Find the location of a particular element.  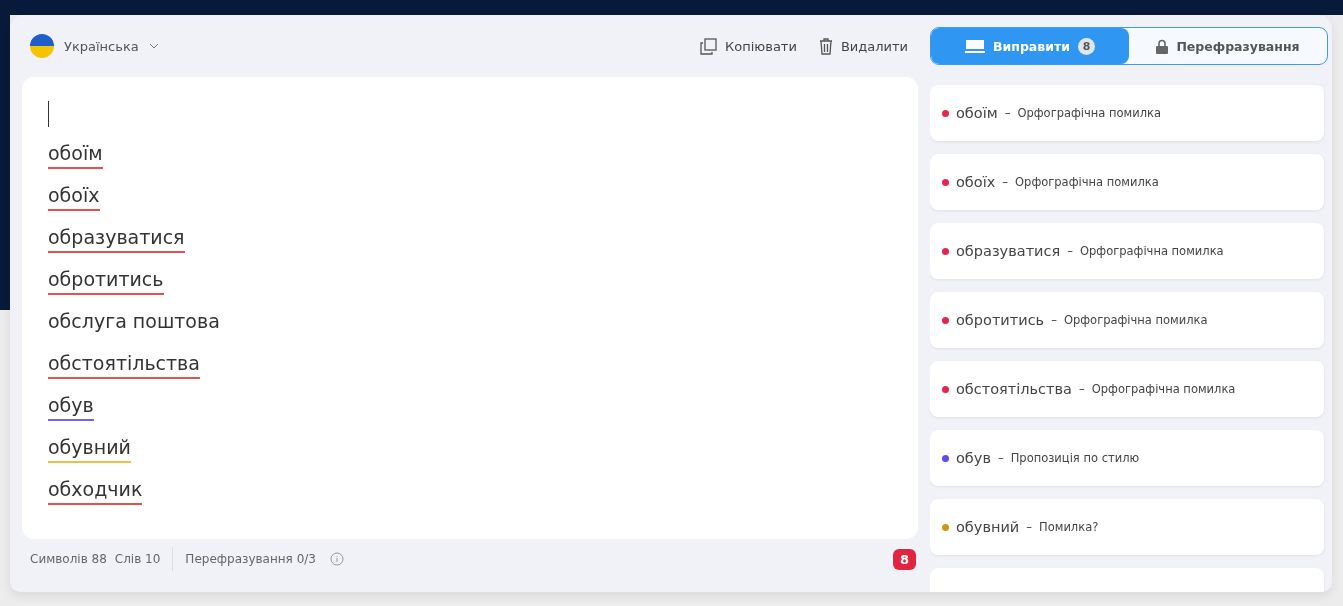

underlined-word: обстоятільства is located at coordinates (124, 365).